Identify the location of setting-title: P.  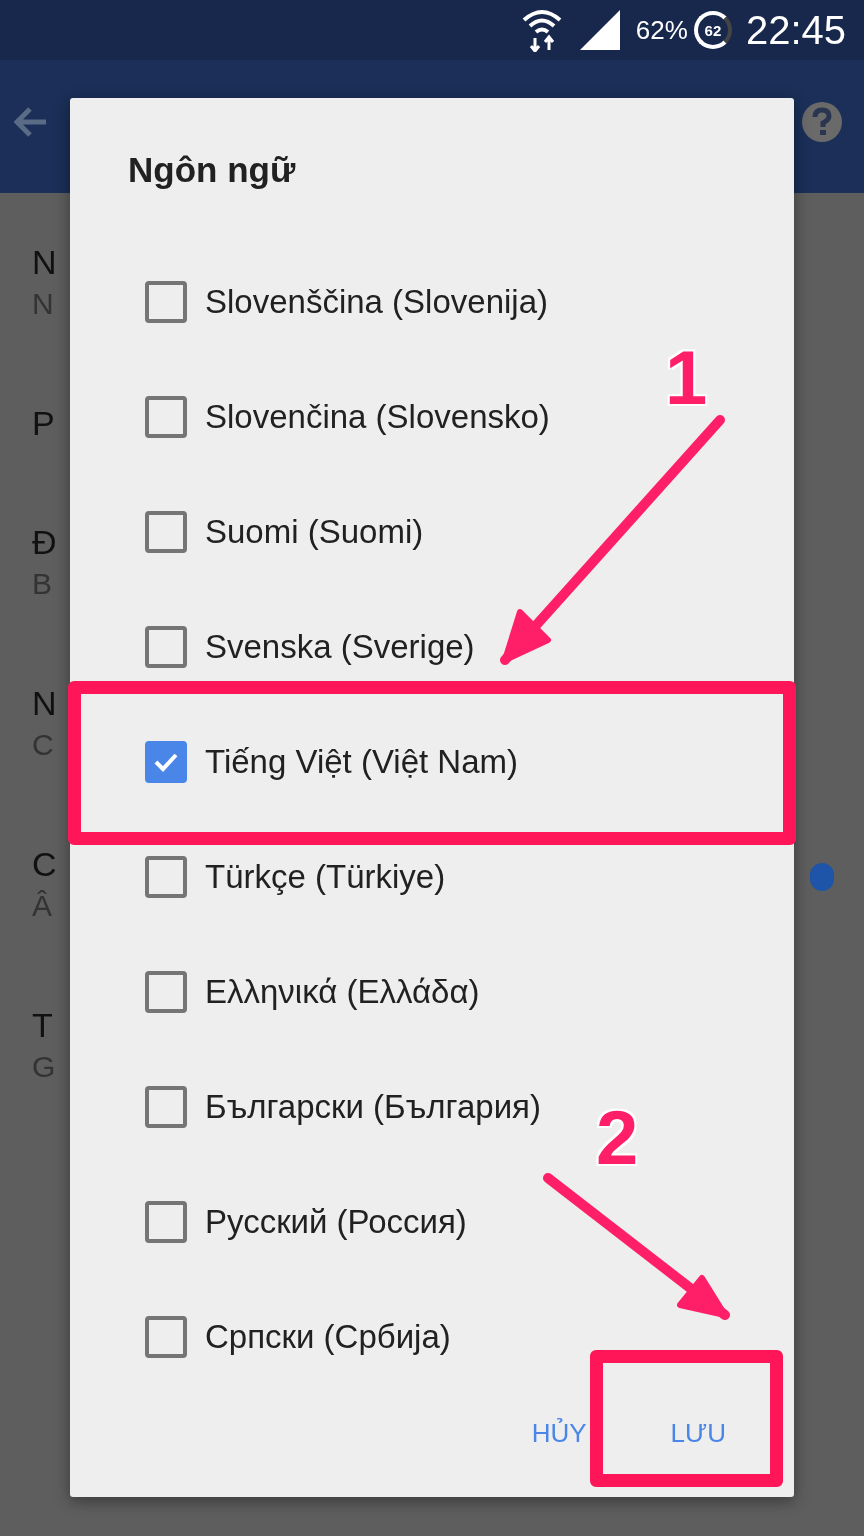
(43, 423).